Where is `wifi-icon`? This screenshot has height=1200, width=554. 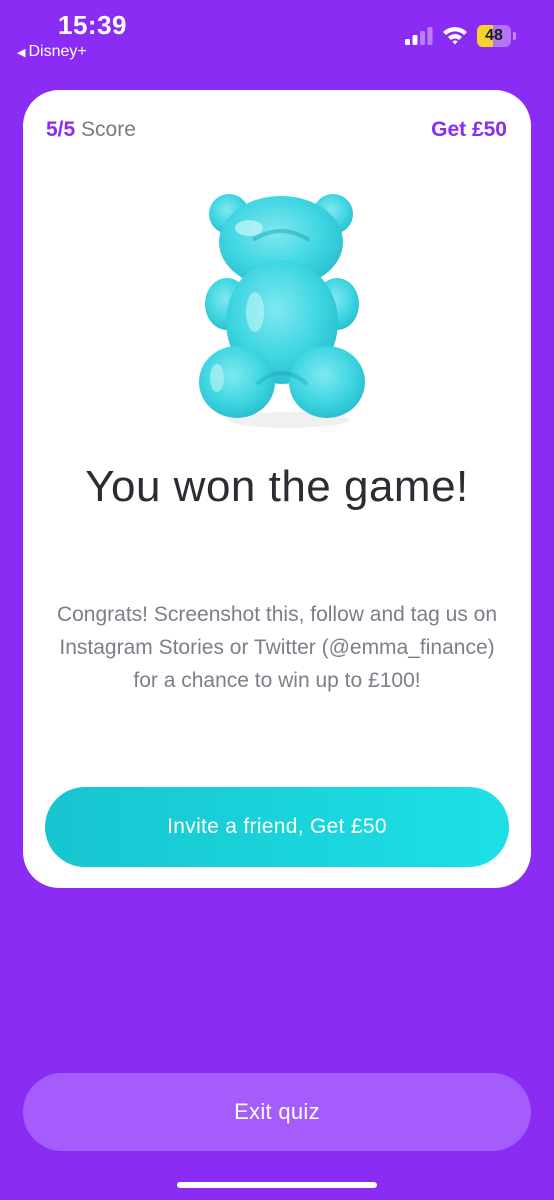
wifi-icon is located at coordinates (455, 36).